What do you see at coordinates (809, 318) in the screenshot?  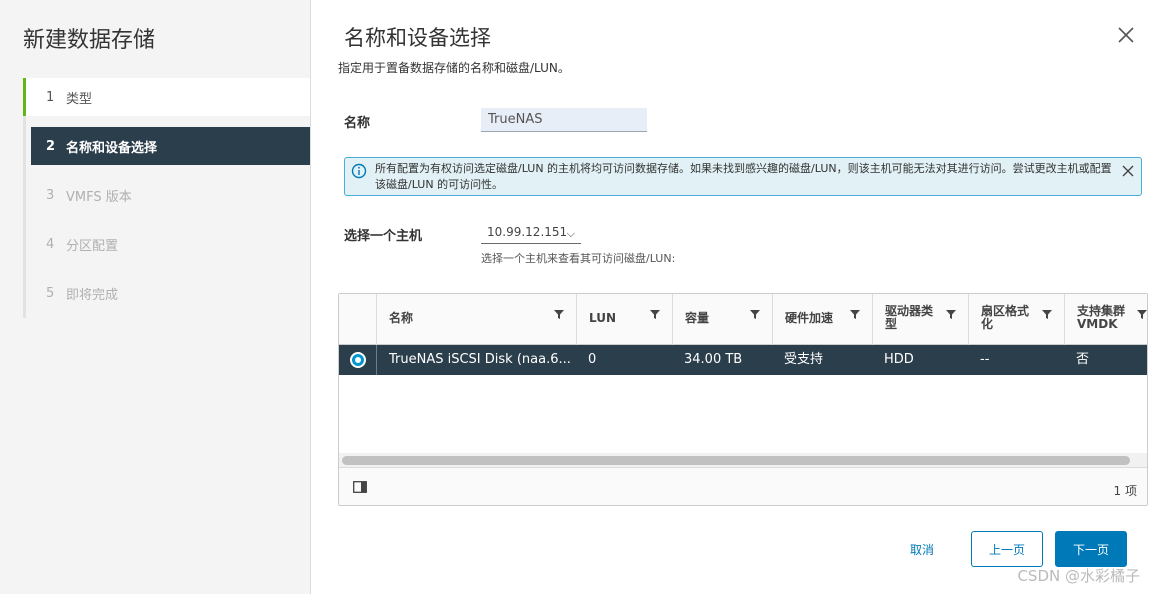 I see `column-header-label: 硬件加速` at bounding box center [809, 318].